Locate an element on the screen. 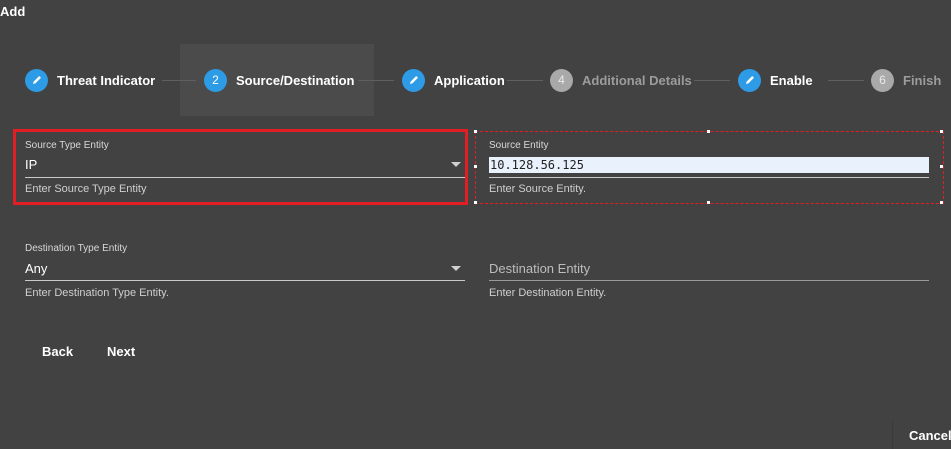 Image resolution: width=951 pixels, height=449 pixels. cancel-button: Cancel is located at coordinates (930, 435).